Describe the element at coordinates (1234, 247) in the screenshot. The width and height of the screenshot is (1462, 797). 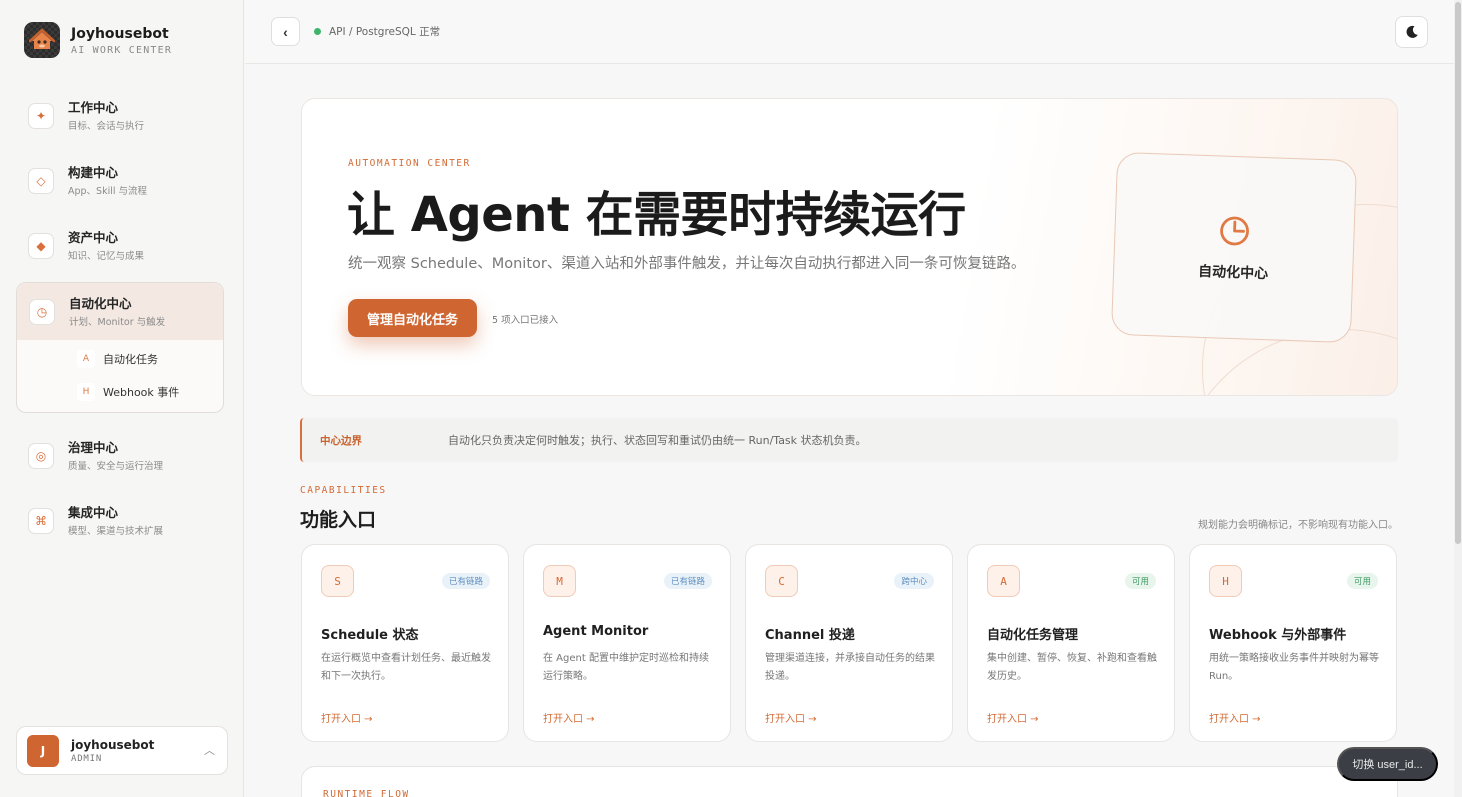
I see `hero-illustration-card: 自动化中心` at that location.